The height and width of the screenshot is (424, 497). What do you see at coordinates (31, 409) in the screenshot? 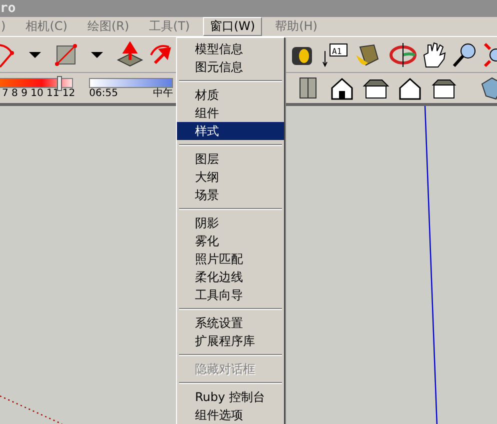
I see `x-axis-line` at bounding box center [31, 409].